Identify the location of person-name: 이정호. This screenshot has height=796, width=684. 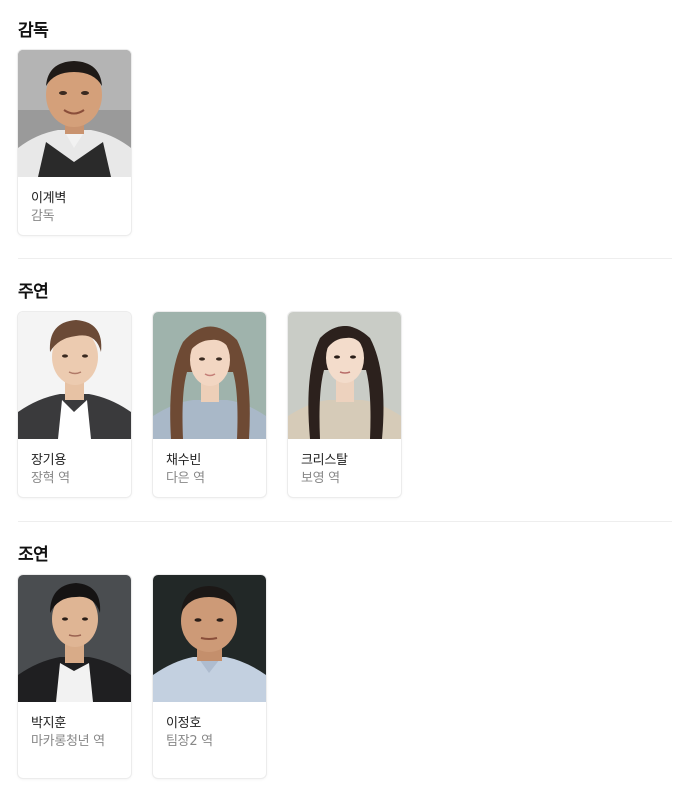
(183, 723).